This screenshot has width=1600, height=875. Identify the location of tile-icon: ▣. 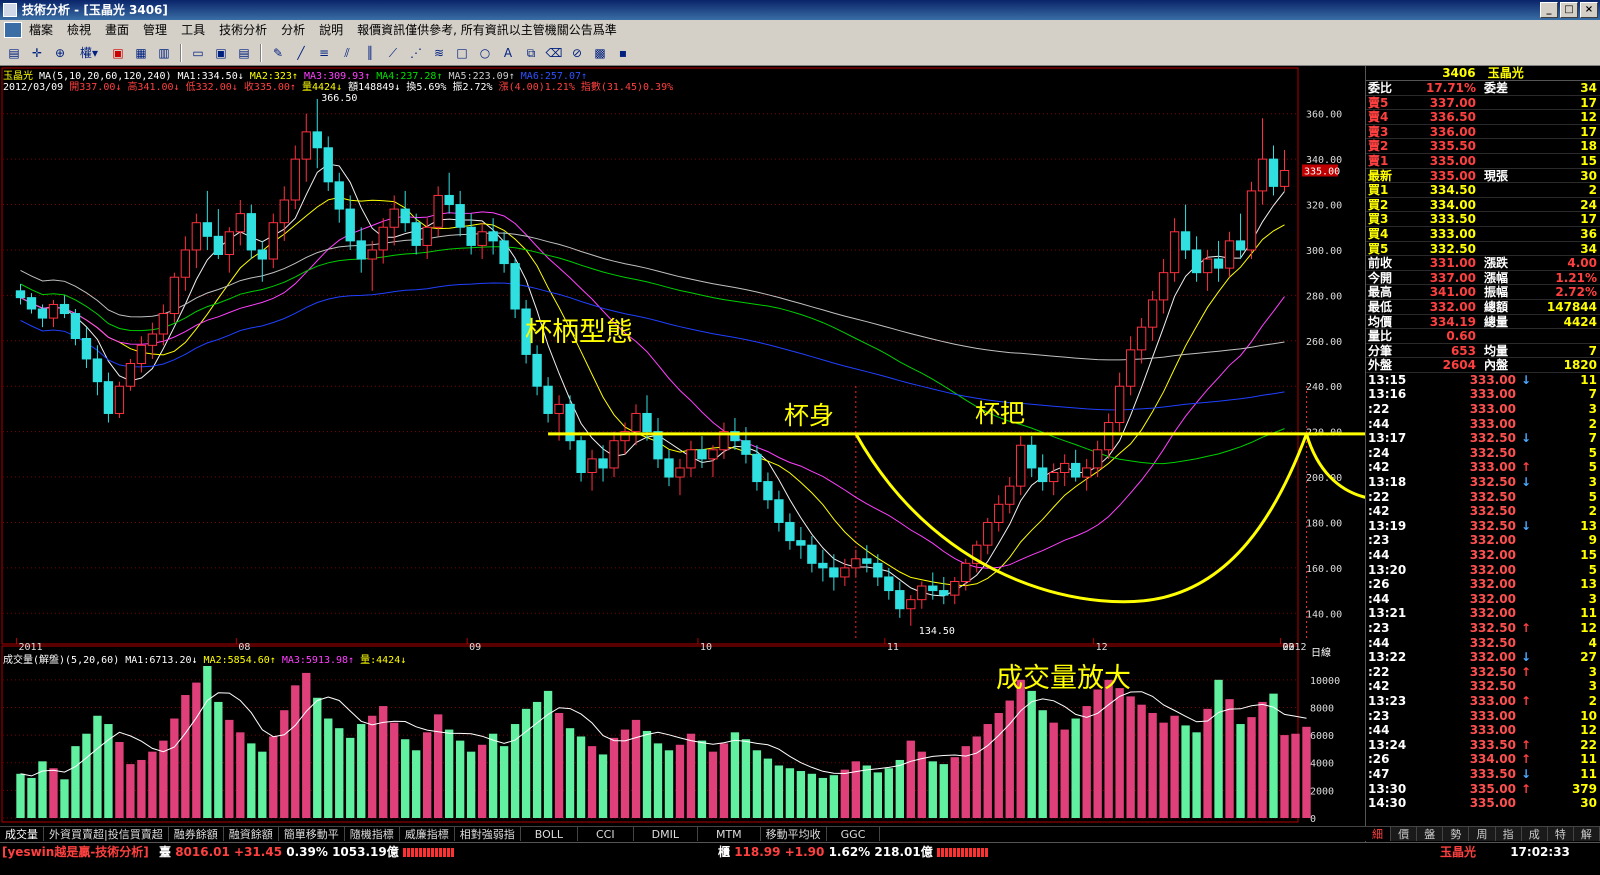
(221, 52).